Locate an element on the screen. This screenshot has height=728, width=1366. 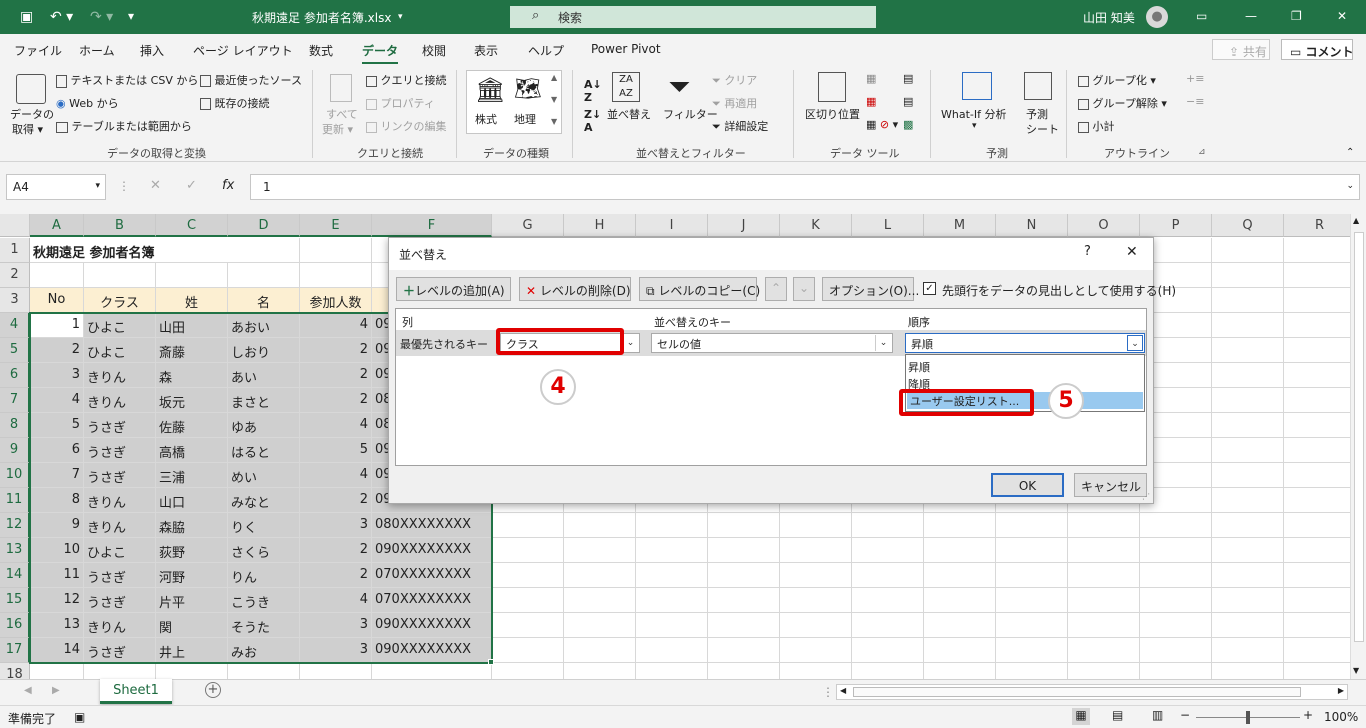
tab-file: ファイル is located at coordinates (38, 50).